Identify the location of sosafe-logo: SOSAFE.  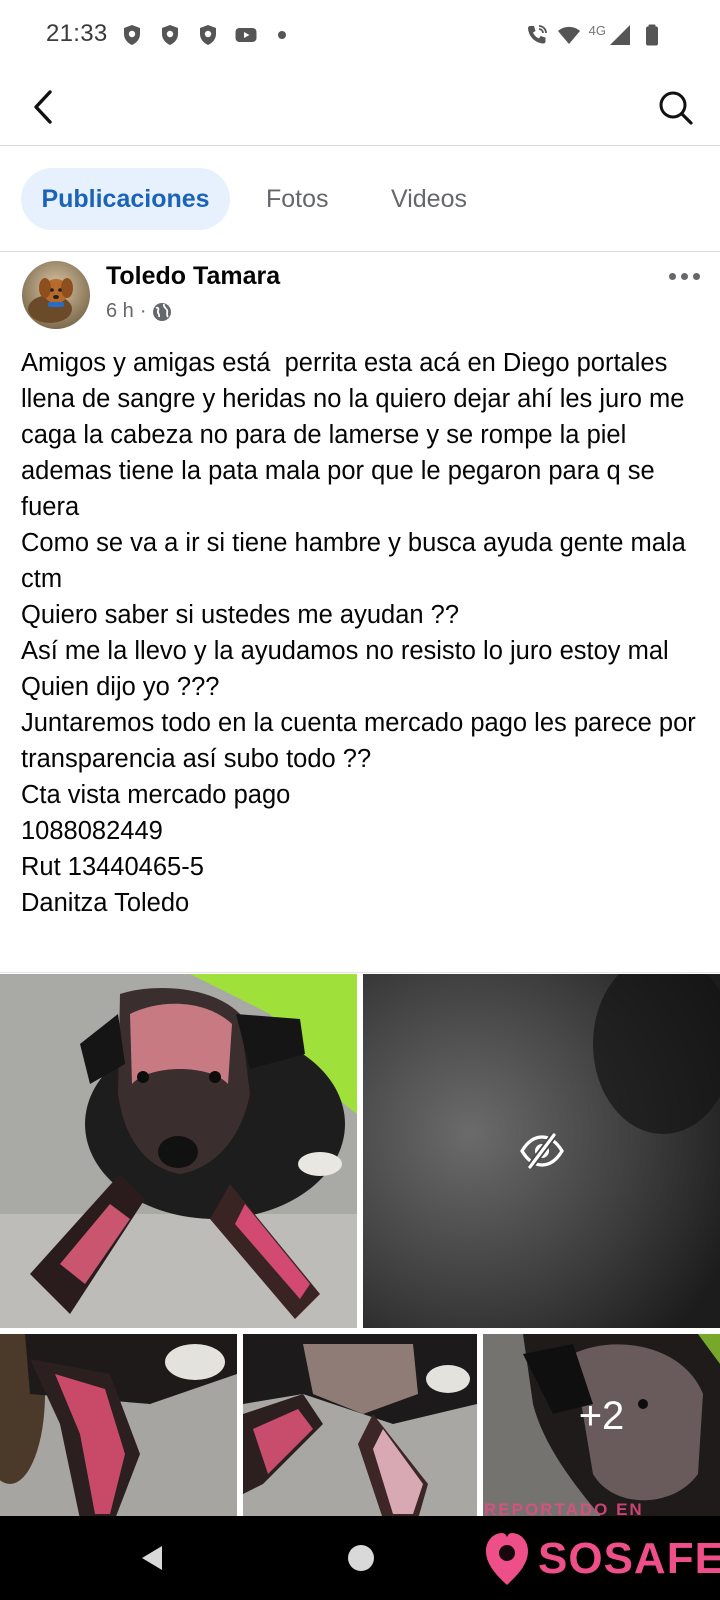
(602, 1559).